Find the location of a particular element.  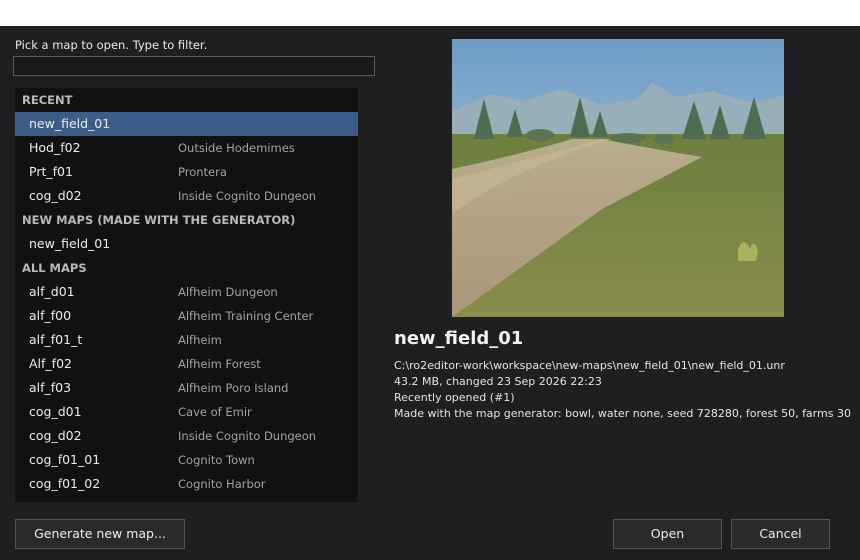

map-row: cog_f01_01 Cognito Town is located at coordinates (186, 460).